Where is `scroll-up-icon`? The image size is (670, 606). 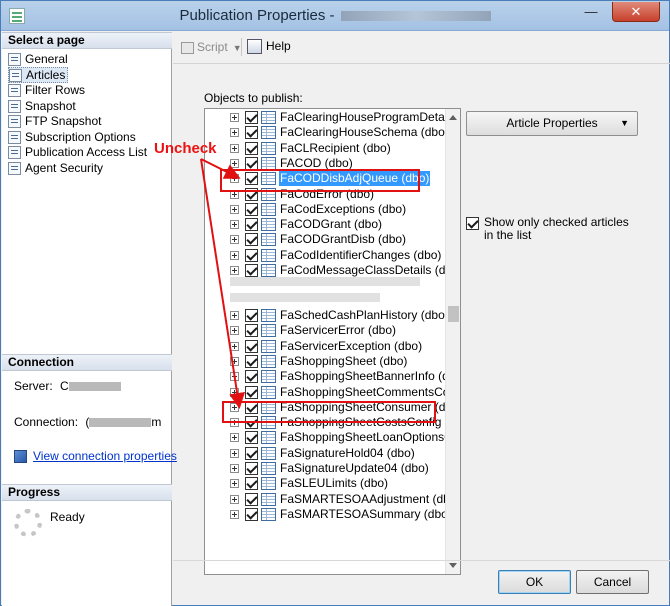
scroll-up-icon is located at coordinates (453, 117).